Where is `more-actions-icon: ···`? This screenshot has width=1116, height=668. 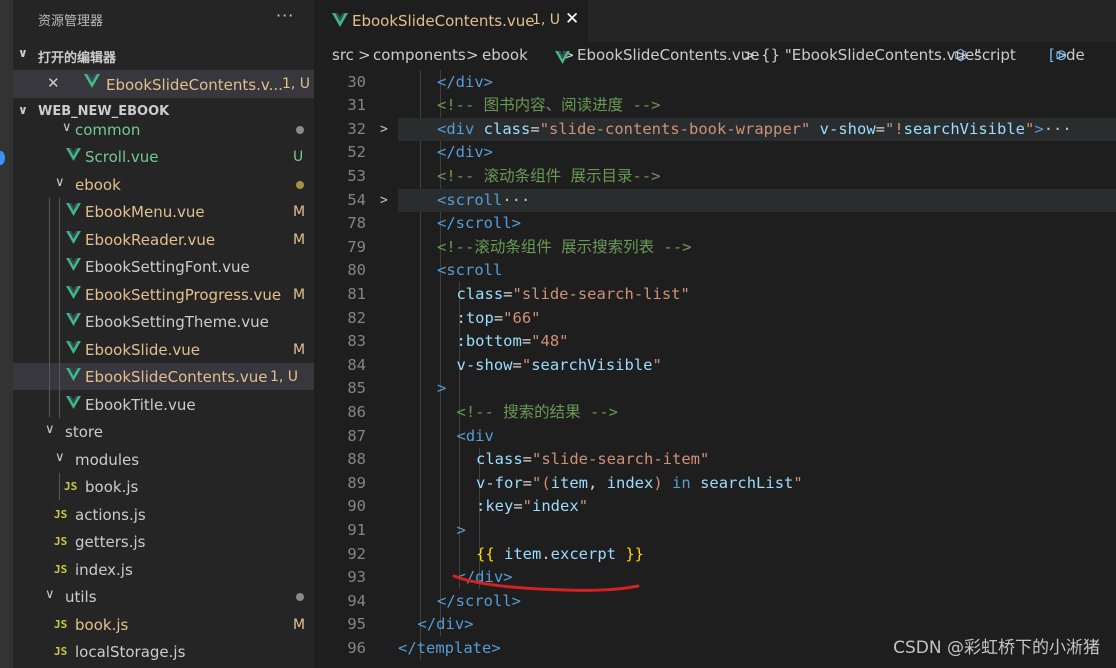 more-actions-icon: ··· is located at coordinates (285, 15).